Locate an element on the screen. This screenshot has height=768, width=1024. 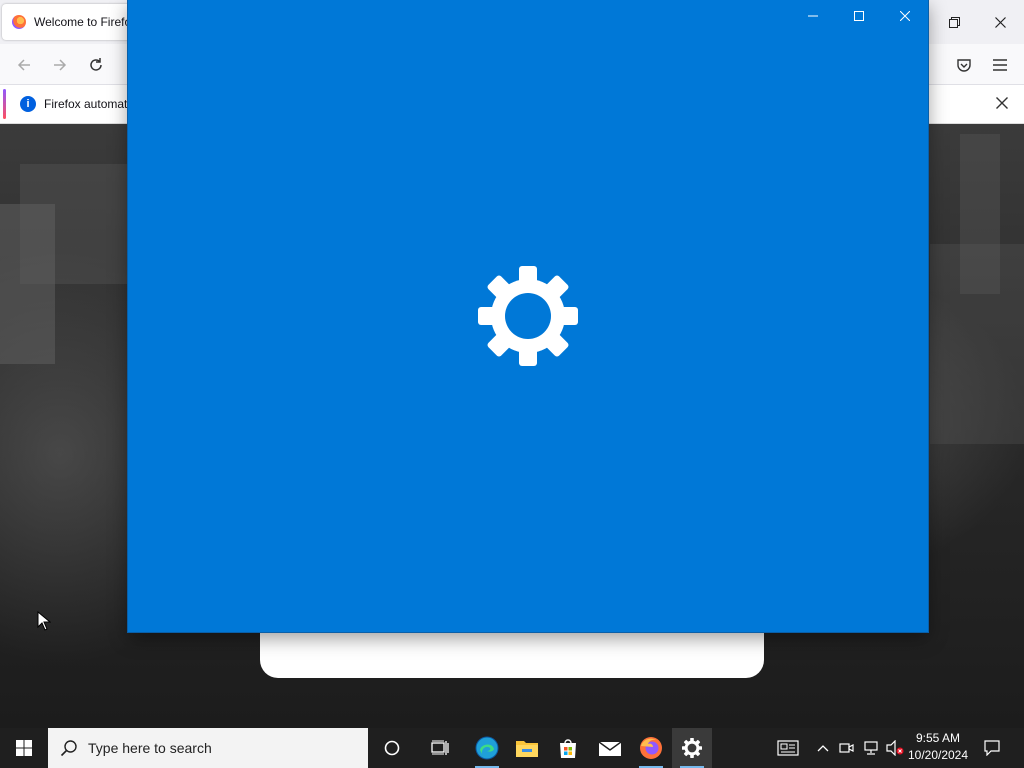
taskbar-search-box: Type here to search is located at coordinates (208, 748).